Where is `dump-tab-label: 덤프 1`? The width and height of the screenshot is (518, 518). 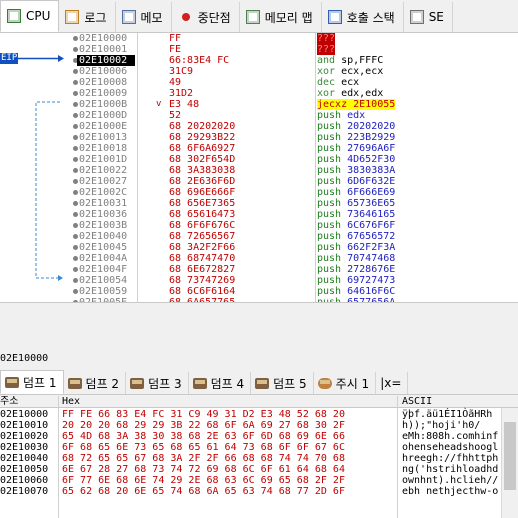 dump-tab-label: 덤프 1 is located at coordinates (40, 382).